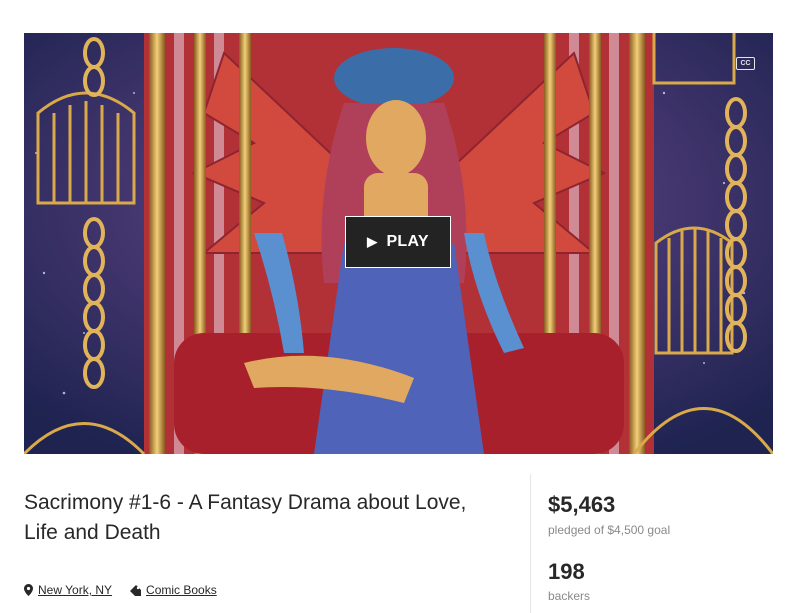  I want to click on category-link: Comic Books, so click(173, 590).